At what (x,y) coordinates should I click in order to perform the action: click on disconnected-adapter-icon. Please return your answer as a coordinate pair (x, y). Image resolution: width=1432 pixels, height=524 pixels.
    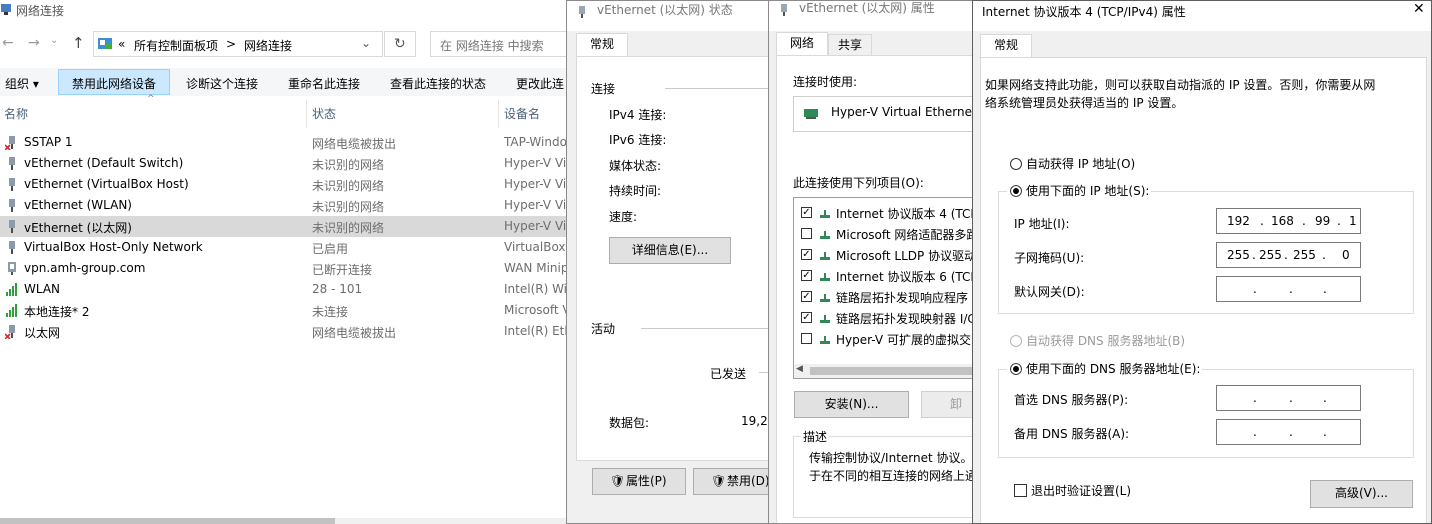
    Looking at the image, I should click on (10, 332).